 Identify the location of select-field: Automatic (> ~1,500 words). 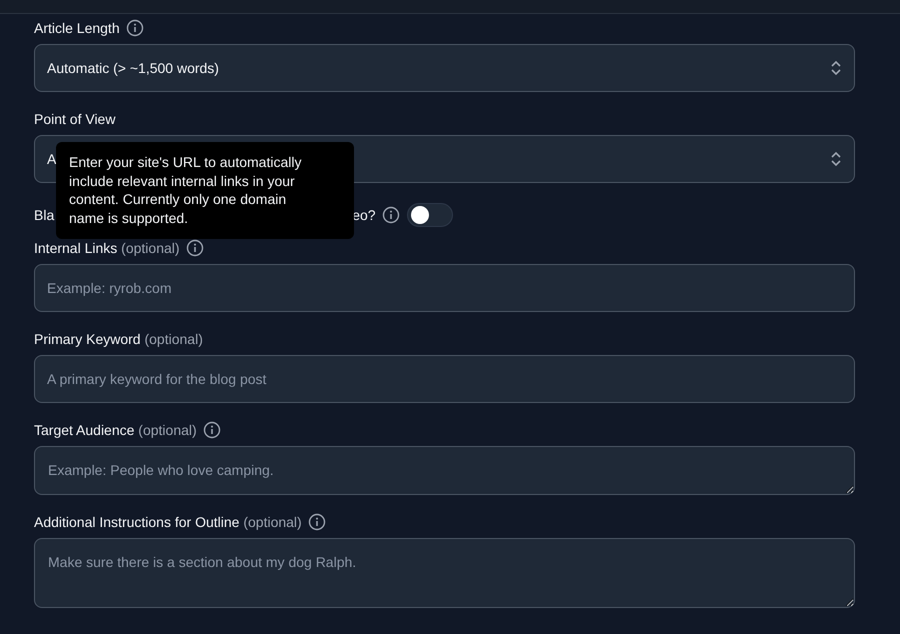
(444, 68).